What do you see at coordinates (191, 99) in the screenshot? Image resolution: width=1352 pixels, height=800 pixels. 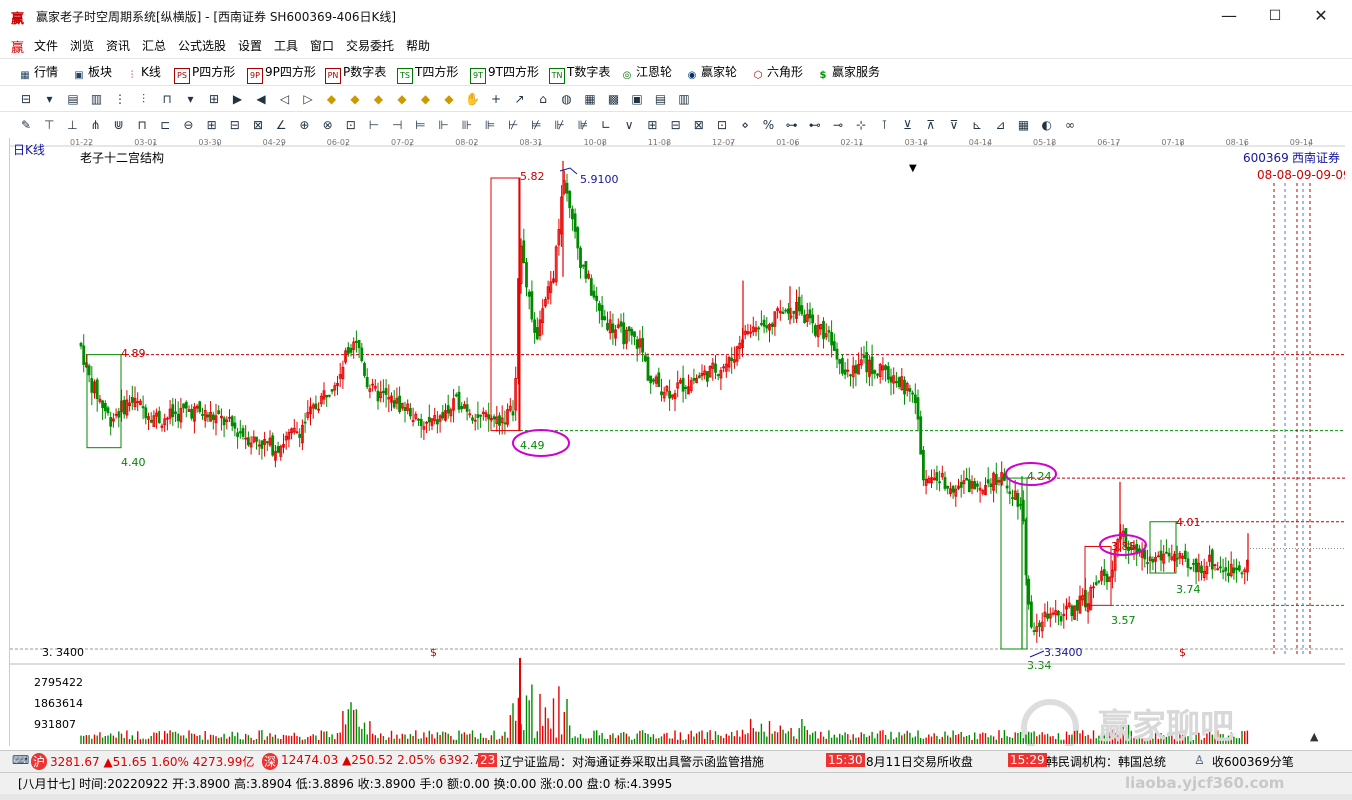 I see `tool-icon-8: ▾` at bounding box center [191, 99].